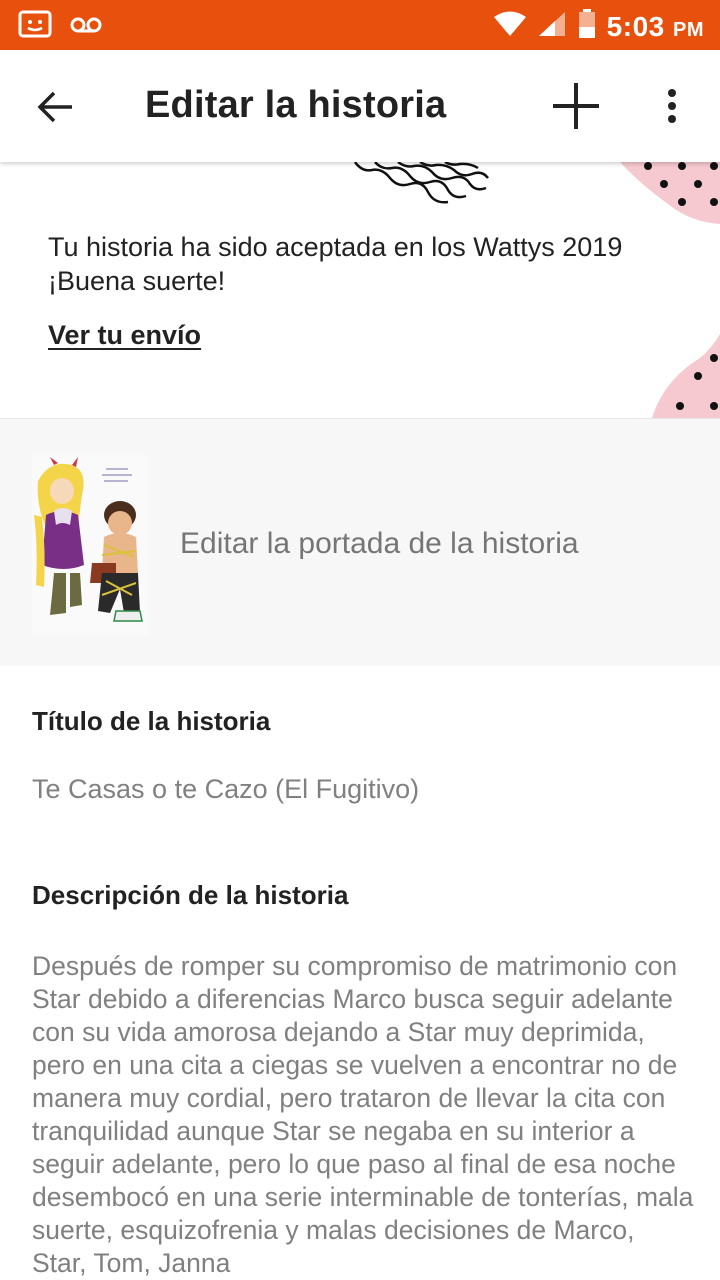 Image resolution: width=720 pixels, height=1280 pixels. I want to click on more-options-button, so click(672, 106).